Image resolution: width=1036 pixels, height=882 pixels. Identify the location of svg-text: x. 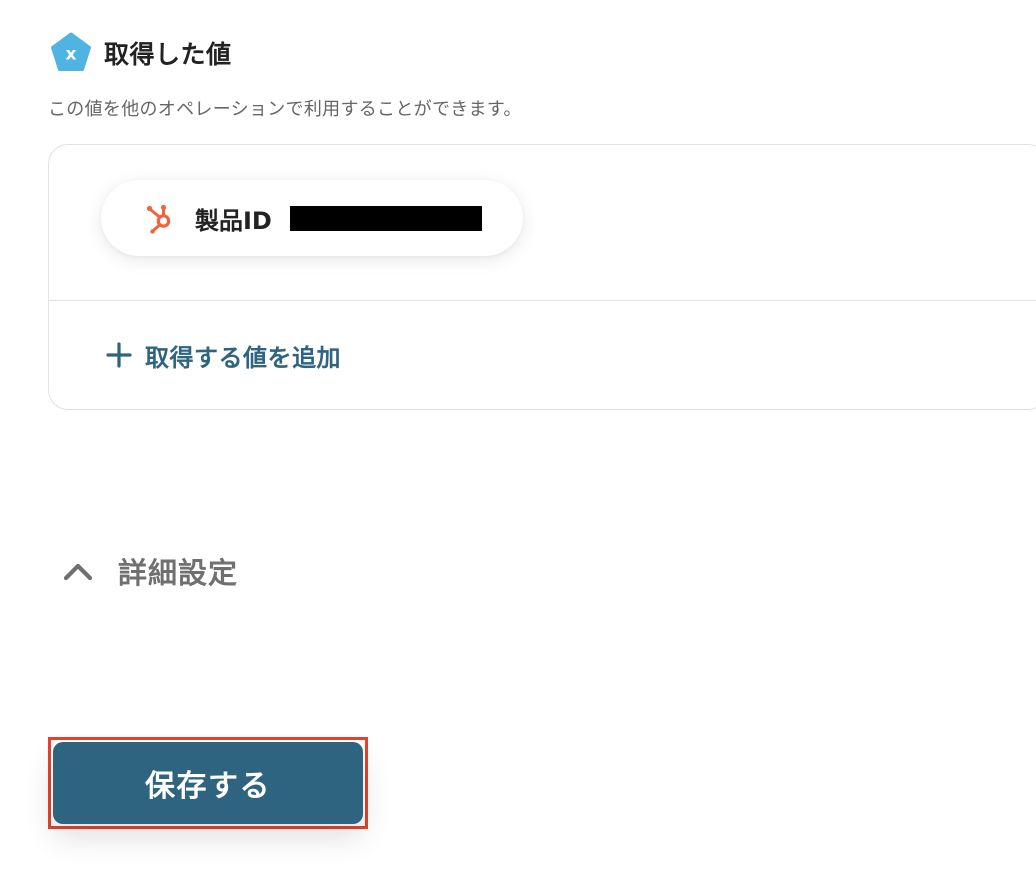
(71, 55).